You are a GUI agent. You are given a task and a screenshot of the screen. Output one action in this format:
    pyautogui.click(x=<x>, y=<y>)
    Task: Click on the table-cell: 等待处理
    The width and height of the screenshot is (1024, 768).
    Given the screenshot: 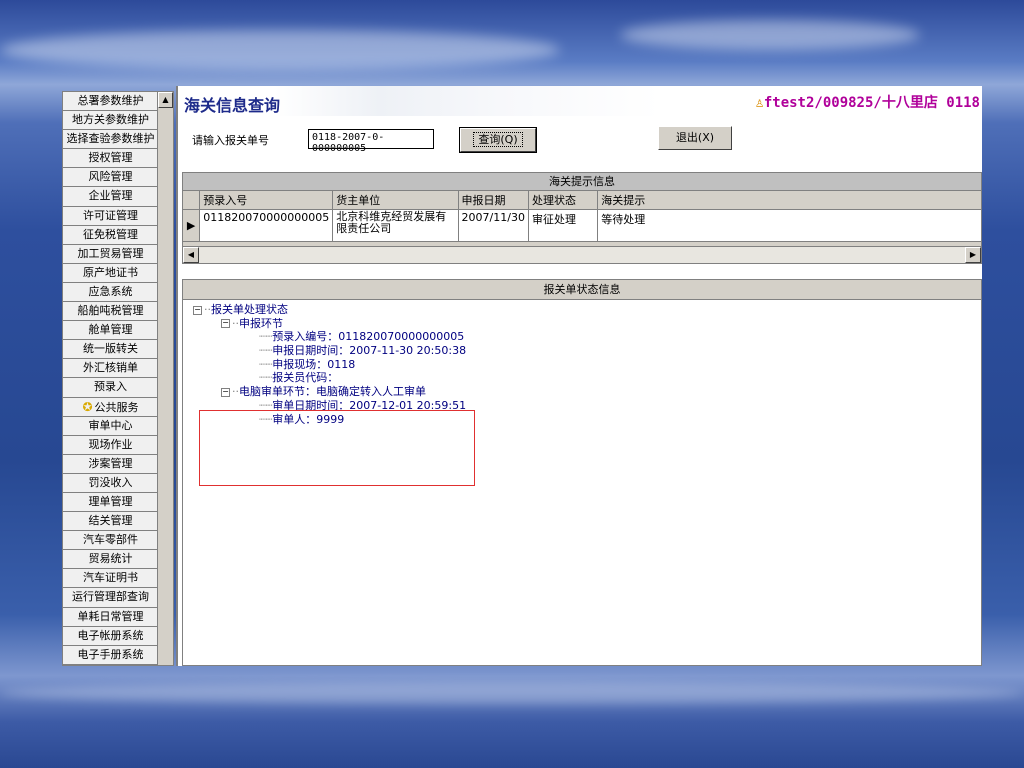 What is the action you would take?
    pyautogui.click(x=789, y=225)
    